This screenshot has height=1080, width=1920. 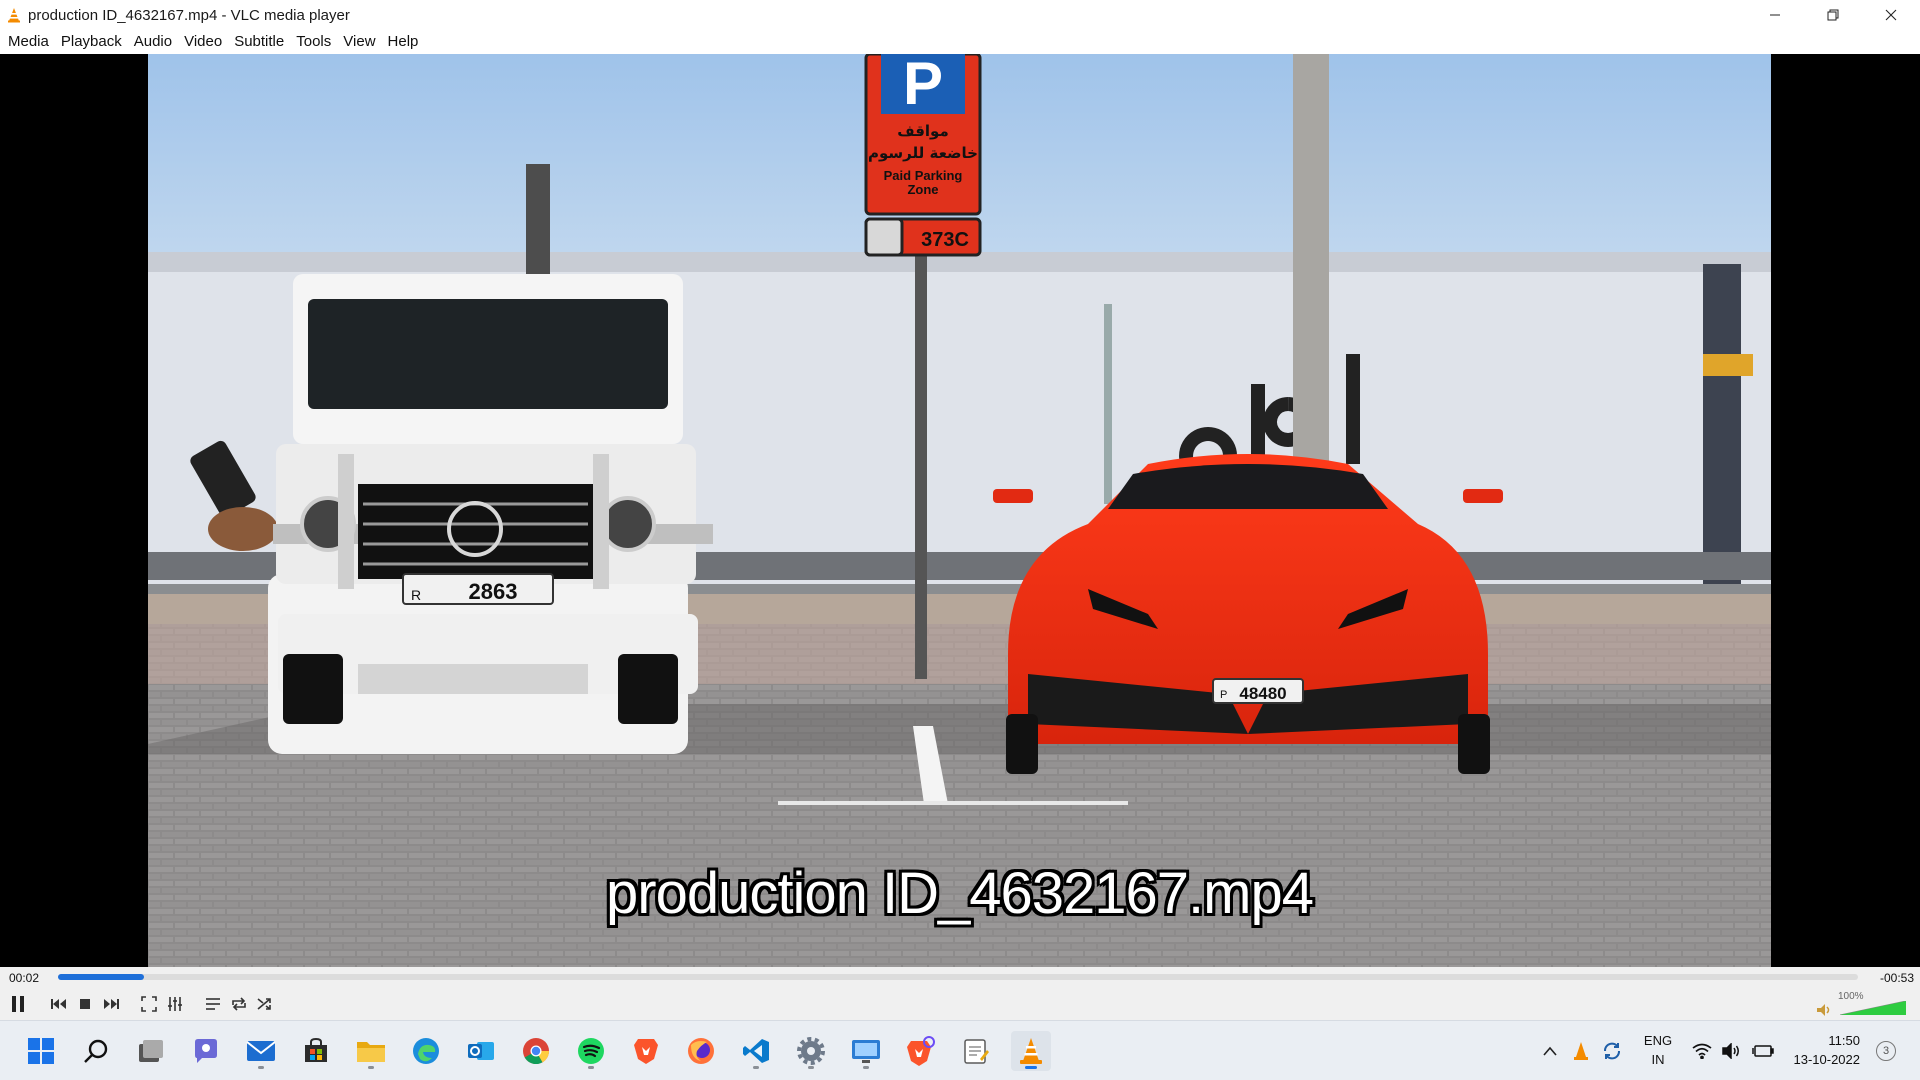 I want to click on wifi-icon, so click(x=1702, y=1051).